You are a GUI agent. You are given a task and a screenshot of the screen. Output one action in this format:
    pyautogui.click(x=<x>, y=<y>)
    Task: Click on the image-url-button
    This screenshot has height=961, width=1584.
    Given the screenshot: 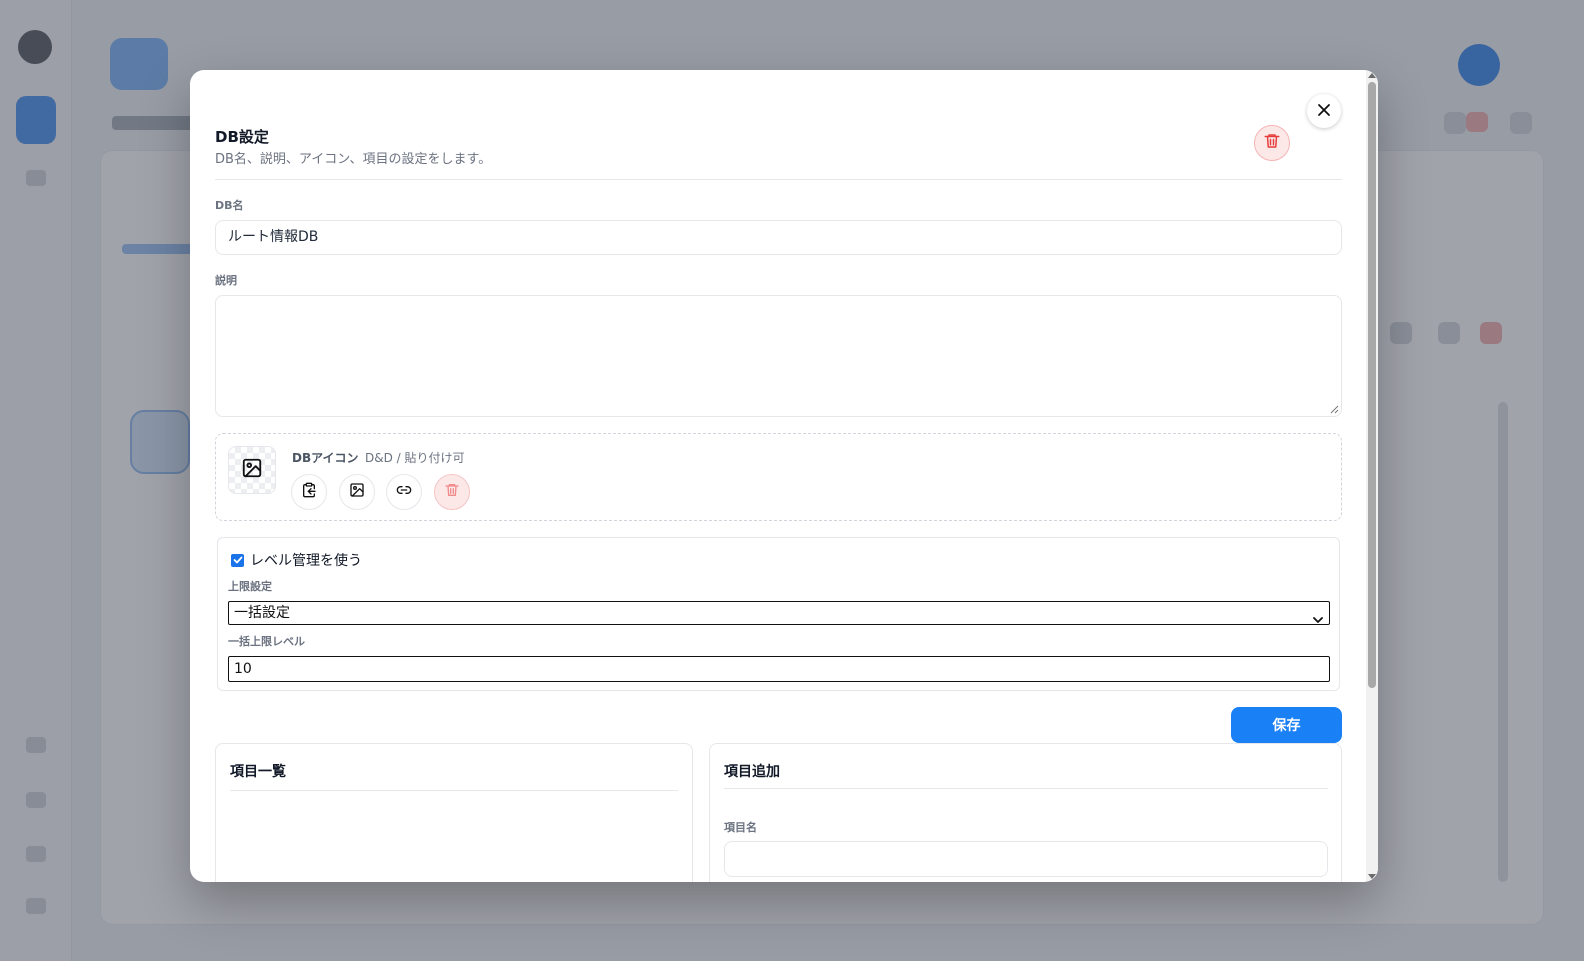 What is the action you would take?
    pyautogui.click(x=404, y=492)
    